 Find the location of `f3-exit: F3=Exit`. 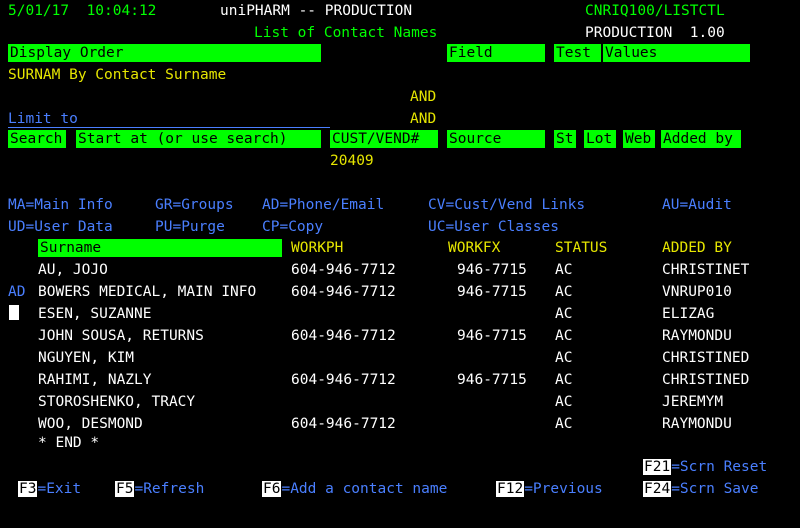

f3-exit: F3=Exit is located at coordinates (49, 489).